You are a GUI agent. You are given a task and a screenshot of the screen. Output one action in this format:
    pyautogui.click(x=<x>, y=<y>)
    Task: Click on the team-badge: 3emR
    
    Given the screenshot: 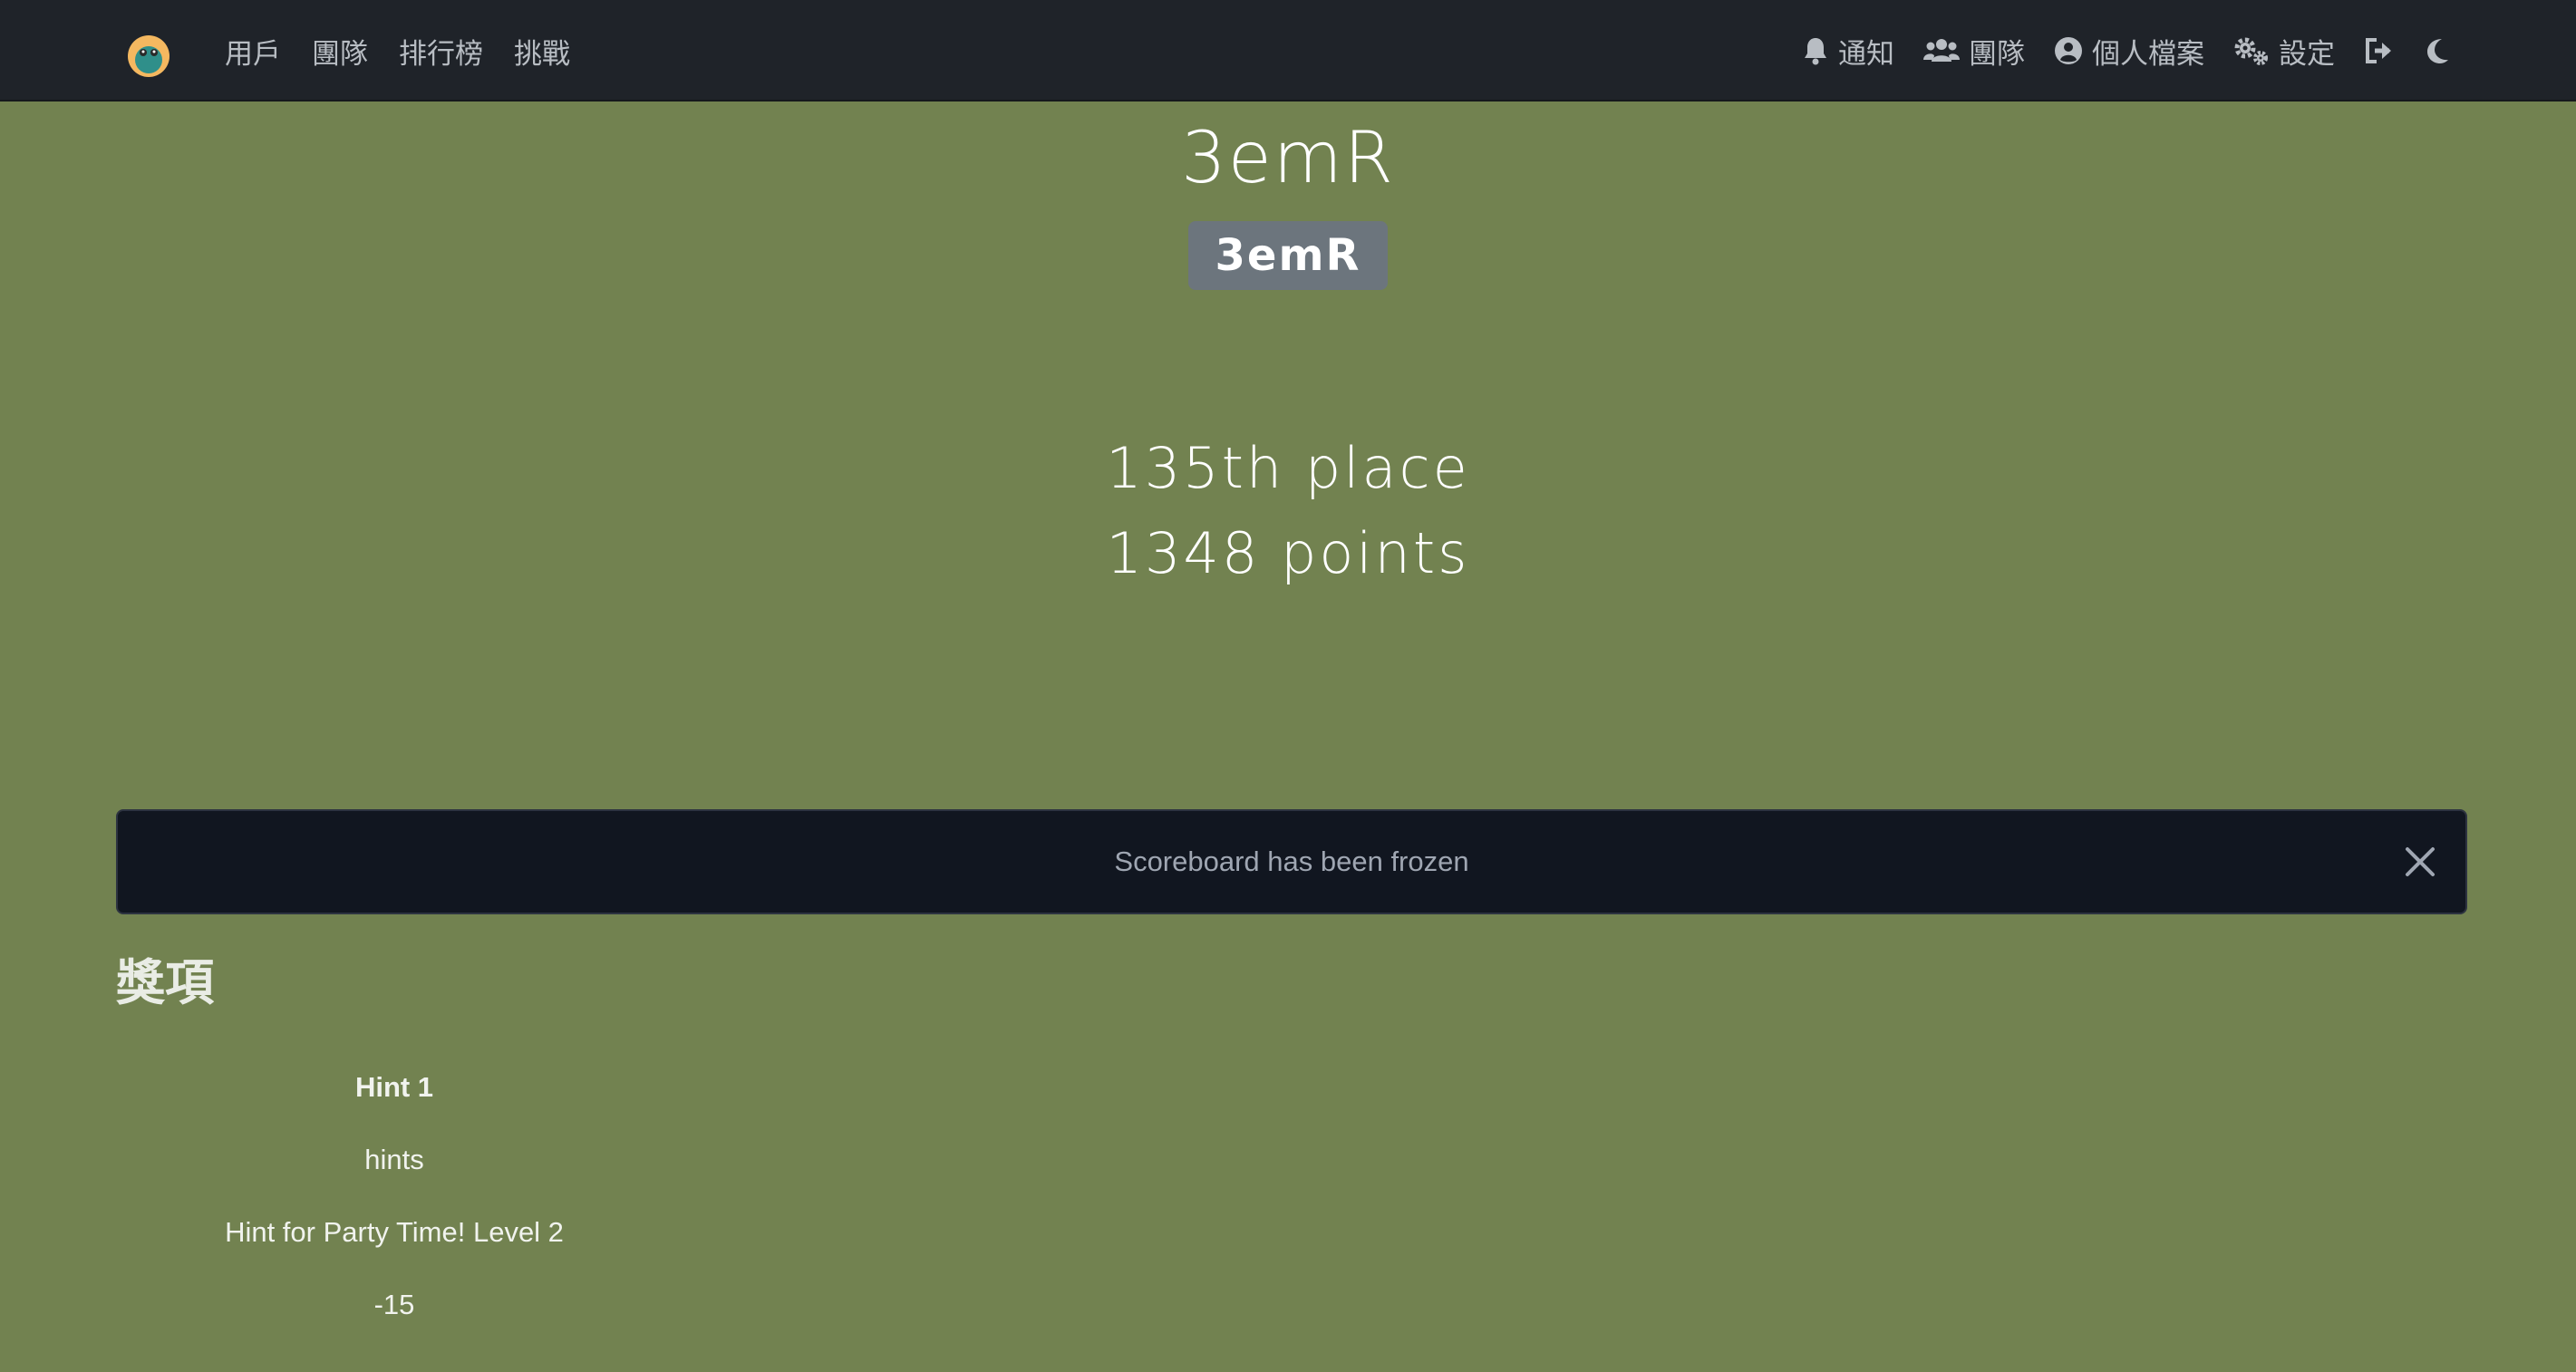 What is the action you would take?
    pyautogui.click(x=1288, y=256)
    